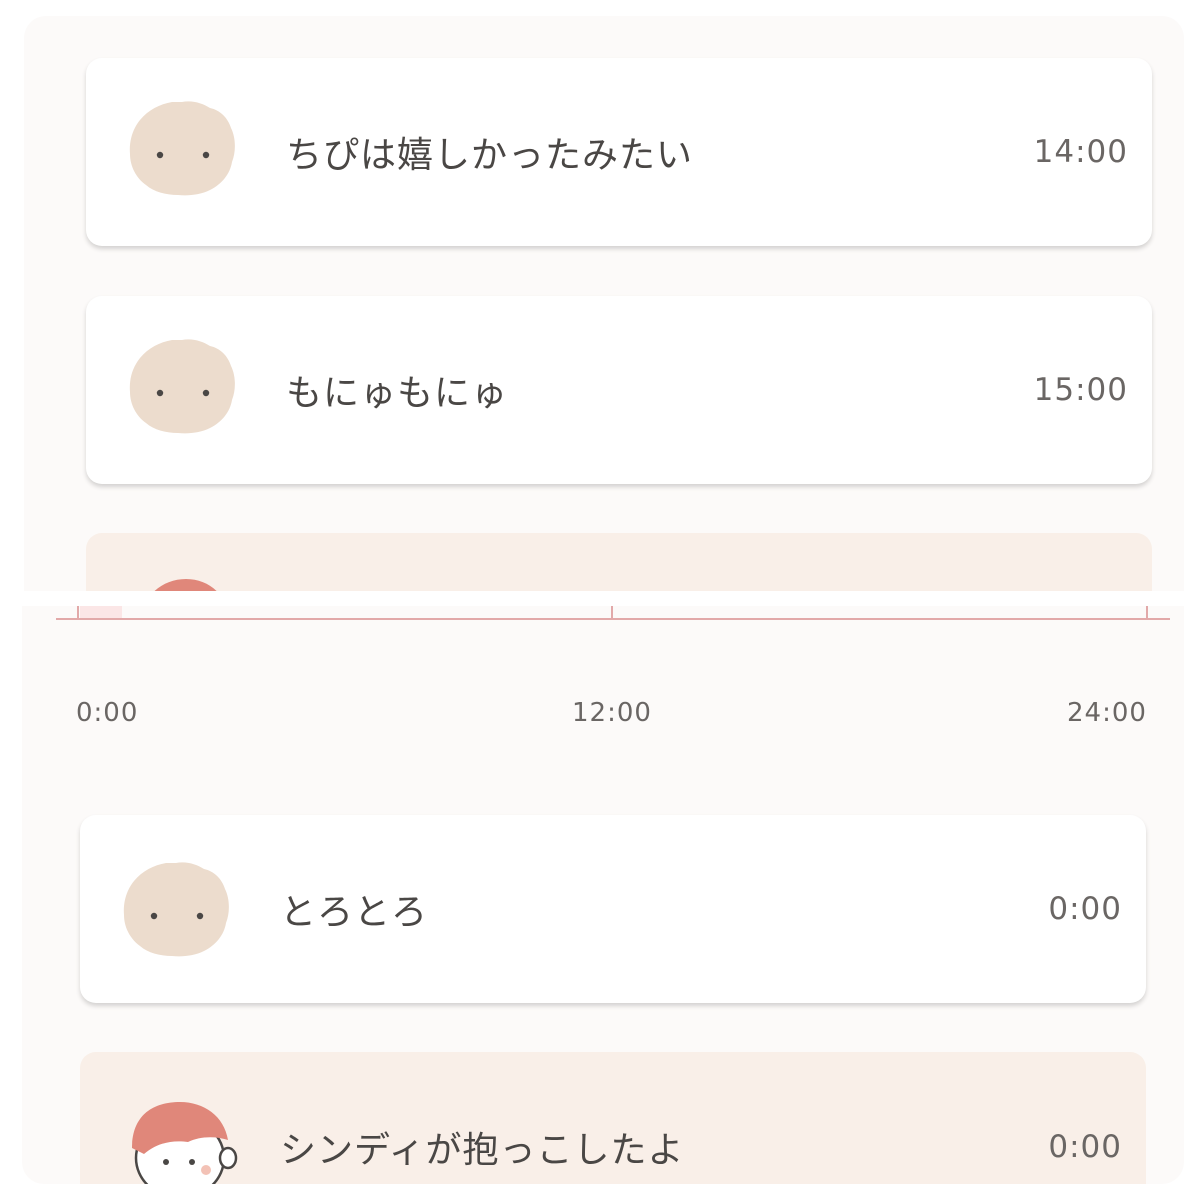 The width and height of the screenshot is (1200, 1200). Describe the element at coordinates (397, 393) in the screenshot. I see `event-label: もにゅもにゅ` at that location.